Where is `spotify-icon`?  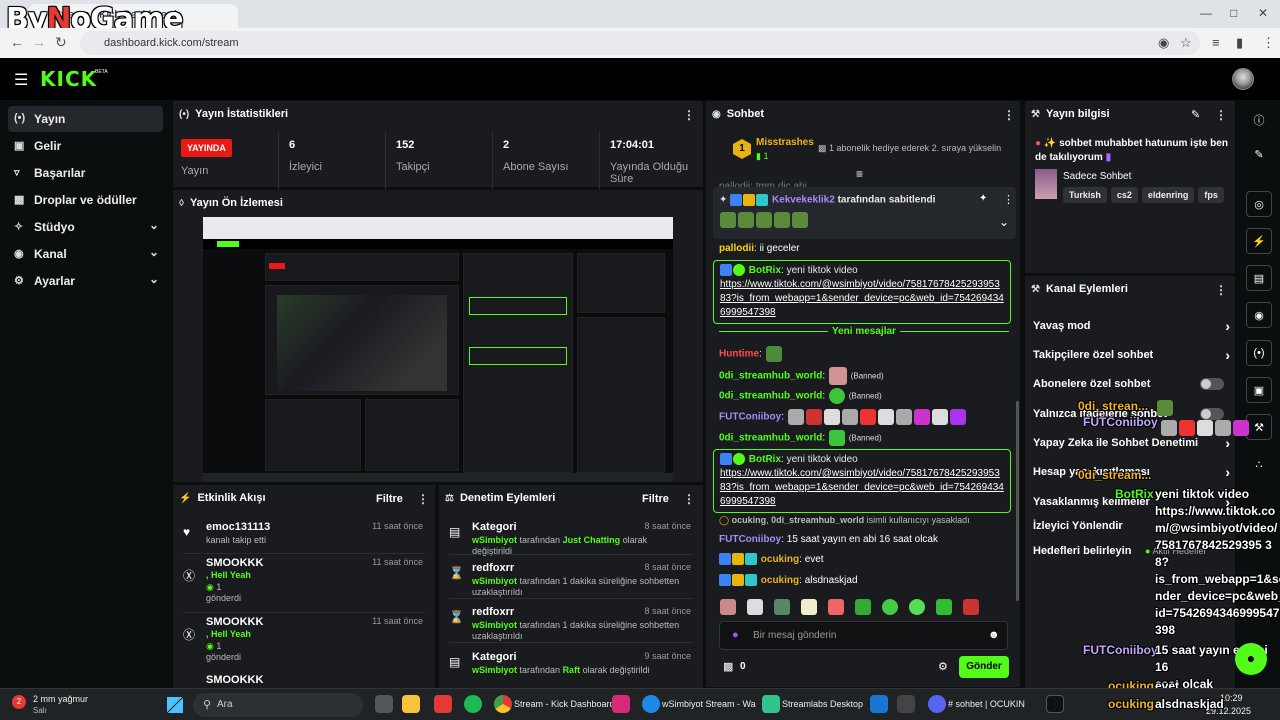 spotify-icon is located at coordinates (473, 704).